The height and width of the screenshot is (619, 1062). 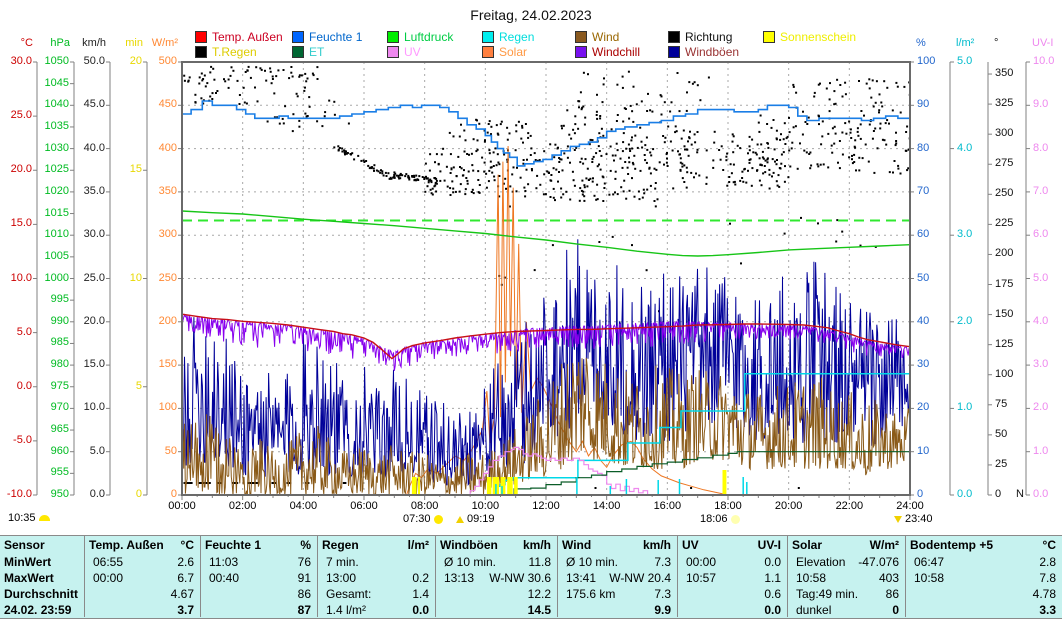 What do you see at coordinates (769, 545) in the screenshot?
I see `table-col-unit: UV-I` at bounding box center [769, 545].